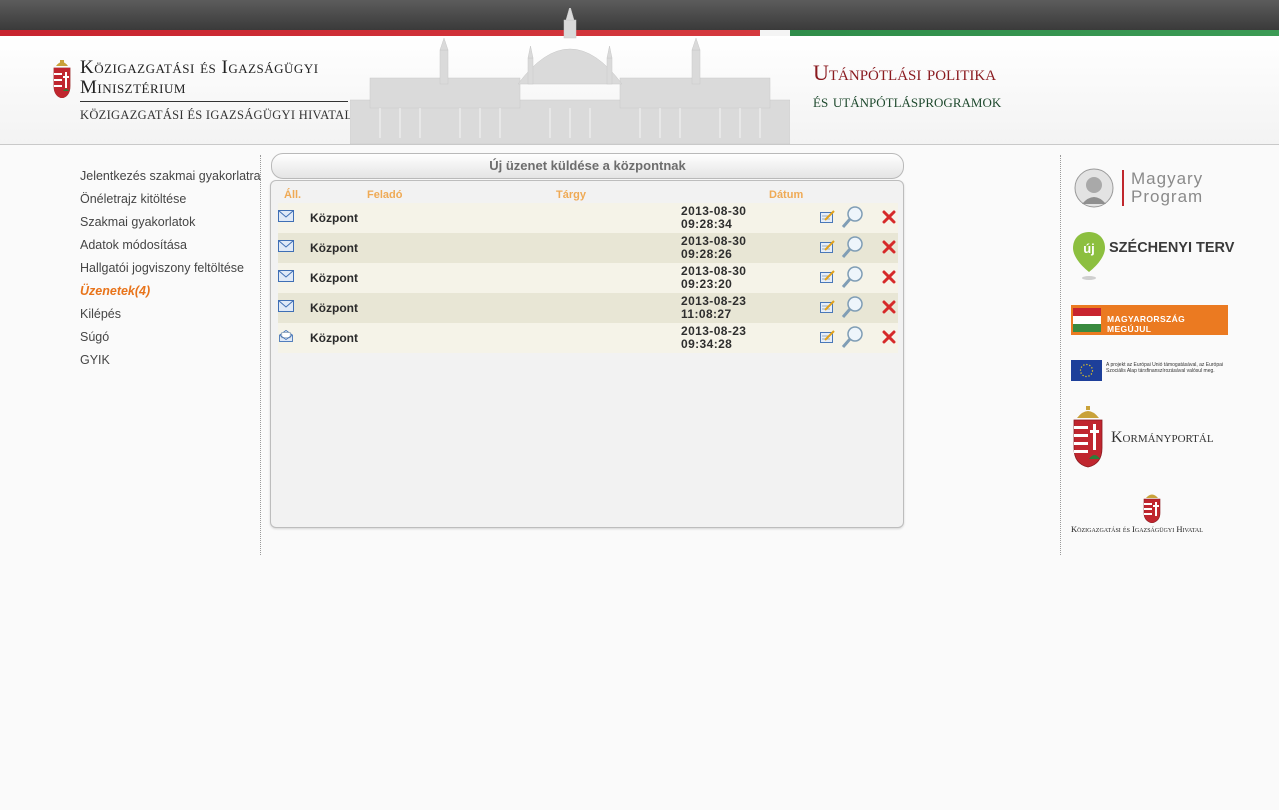  Describe the element at coordinates (1156, 257) in the screenshot. I see `szechenyi-terv-logo: új SZÉCHENYI TERV` at that location.